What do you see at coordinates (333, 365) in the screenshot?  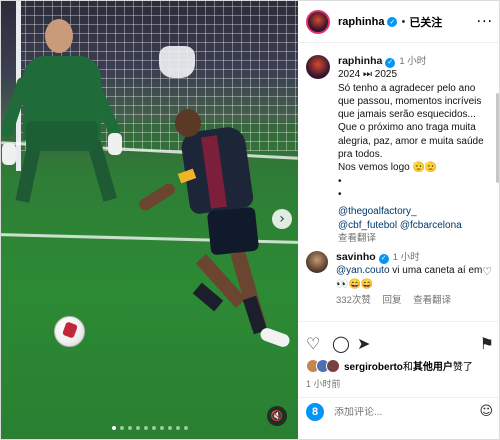 I see `liker-avatar` at bounding box center [333, 365].